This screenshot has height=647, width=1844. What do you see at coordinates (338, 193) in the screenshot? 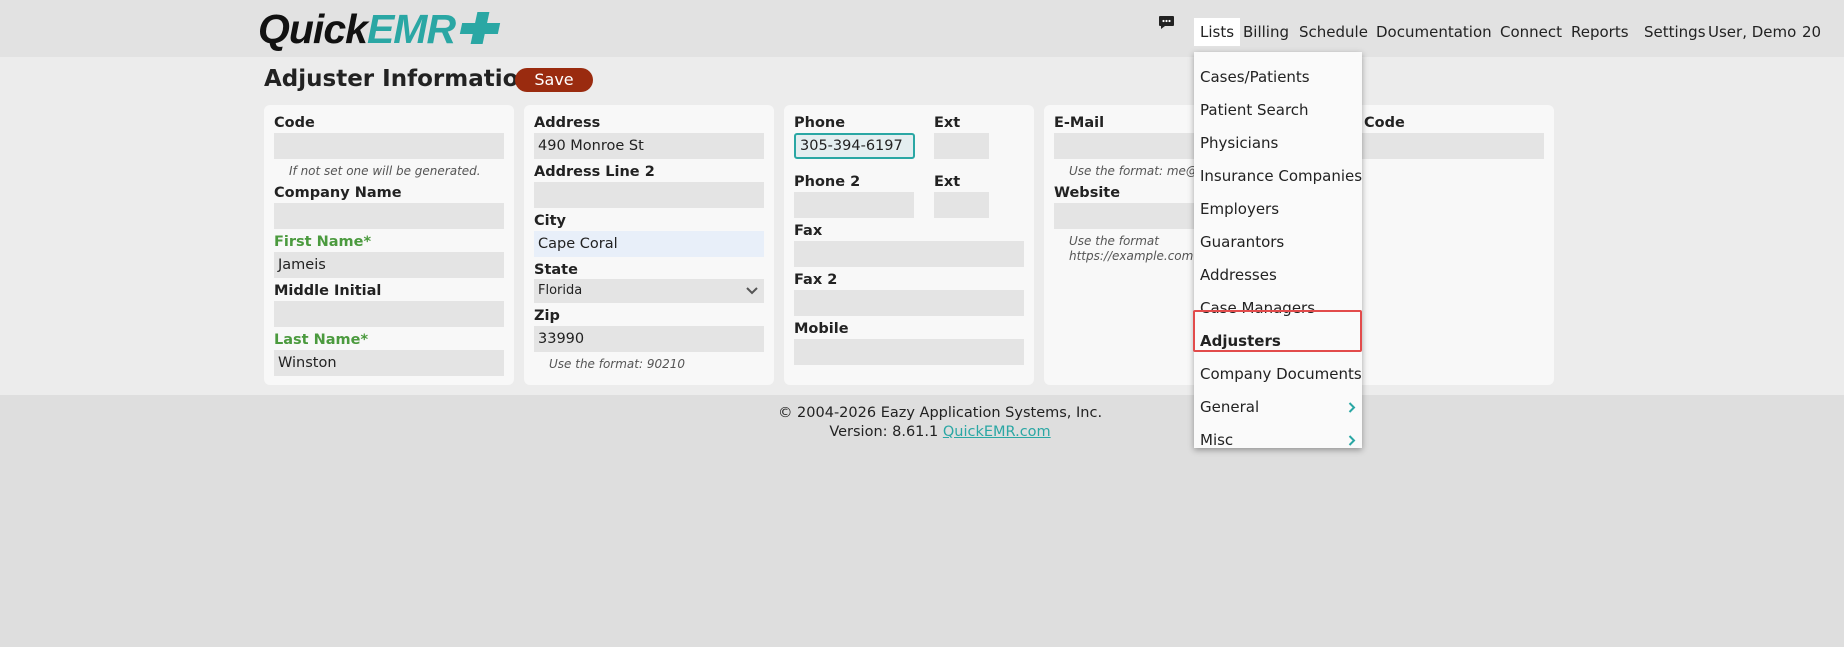
I see `company-name-label: Company Name` at bounding box center [338, 193].